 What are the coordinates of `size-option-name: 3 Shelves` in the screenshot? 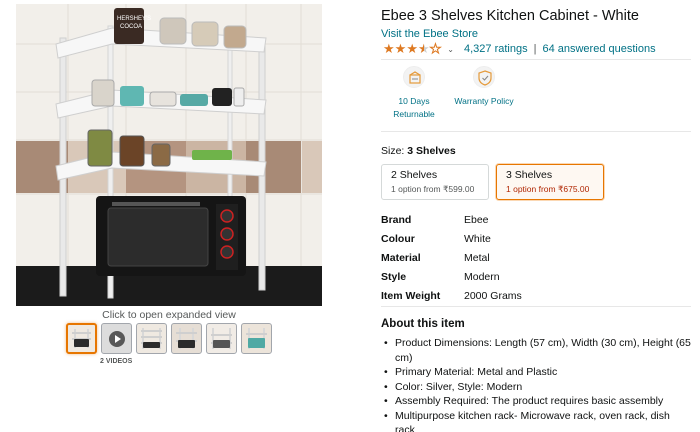 It's located at (529, 175).